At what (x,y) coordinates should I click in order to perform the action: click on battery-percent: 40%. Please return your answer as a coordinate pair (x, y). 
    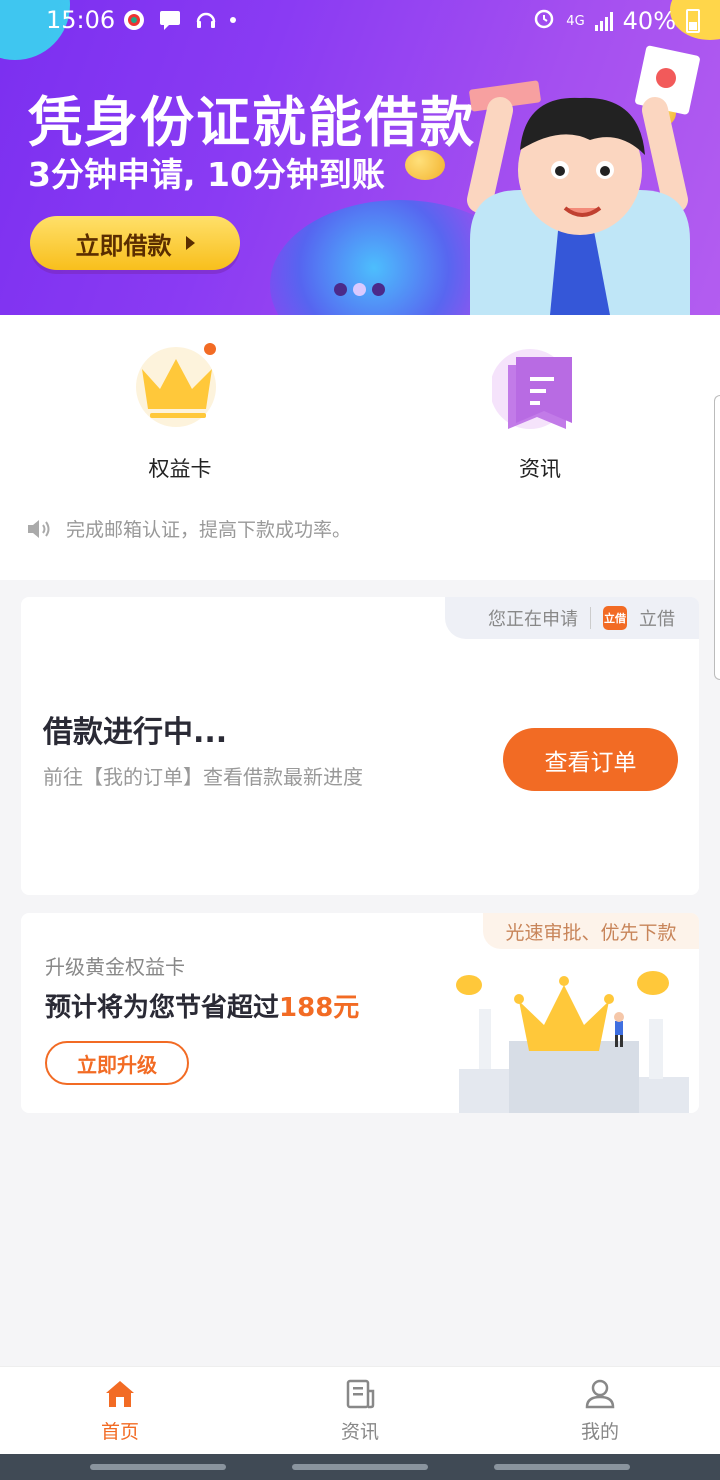
    Looking at the image, I should click on (649, 21).